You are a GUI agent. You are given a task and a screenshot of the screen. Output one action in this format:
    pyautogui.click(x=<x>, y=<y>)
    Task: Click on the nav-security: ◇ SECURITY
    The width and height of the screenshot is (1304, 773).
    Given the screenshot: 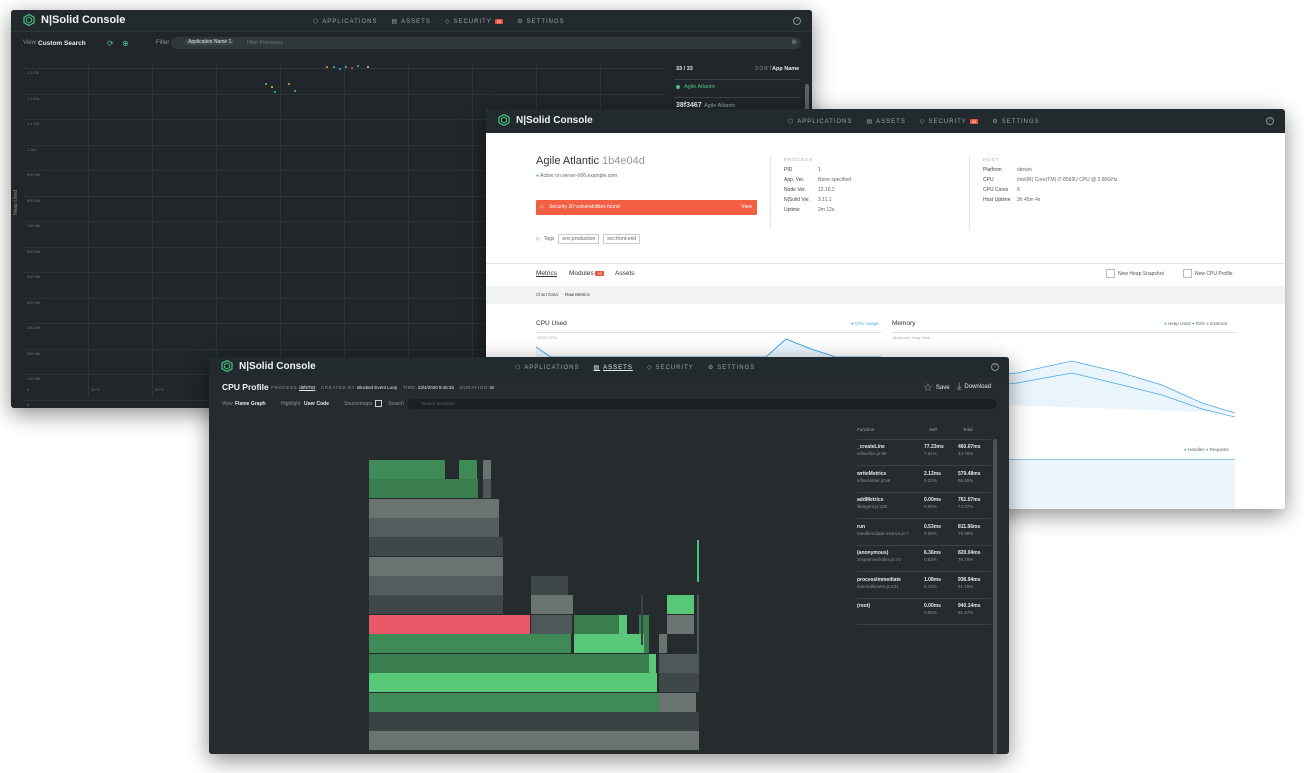 What is the action you would take?
    pyautogui.click(x=670, y=368)
    